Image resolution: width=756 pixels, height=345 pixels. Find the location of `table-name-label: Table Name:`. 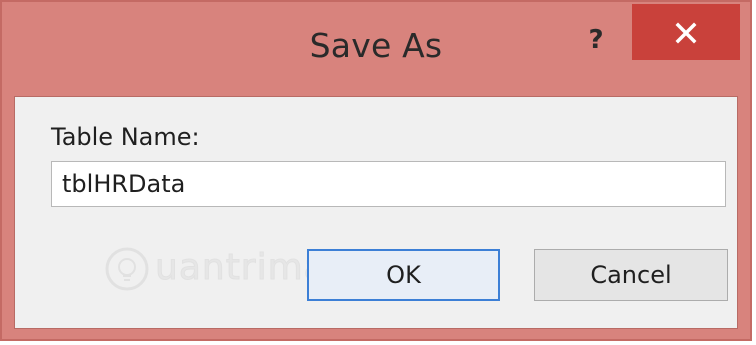

table-name-label: Table Name: is located at coordinates (125, 137).